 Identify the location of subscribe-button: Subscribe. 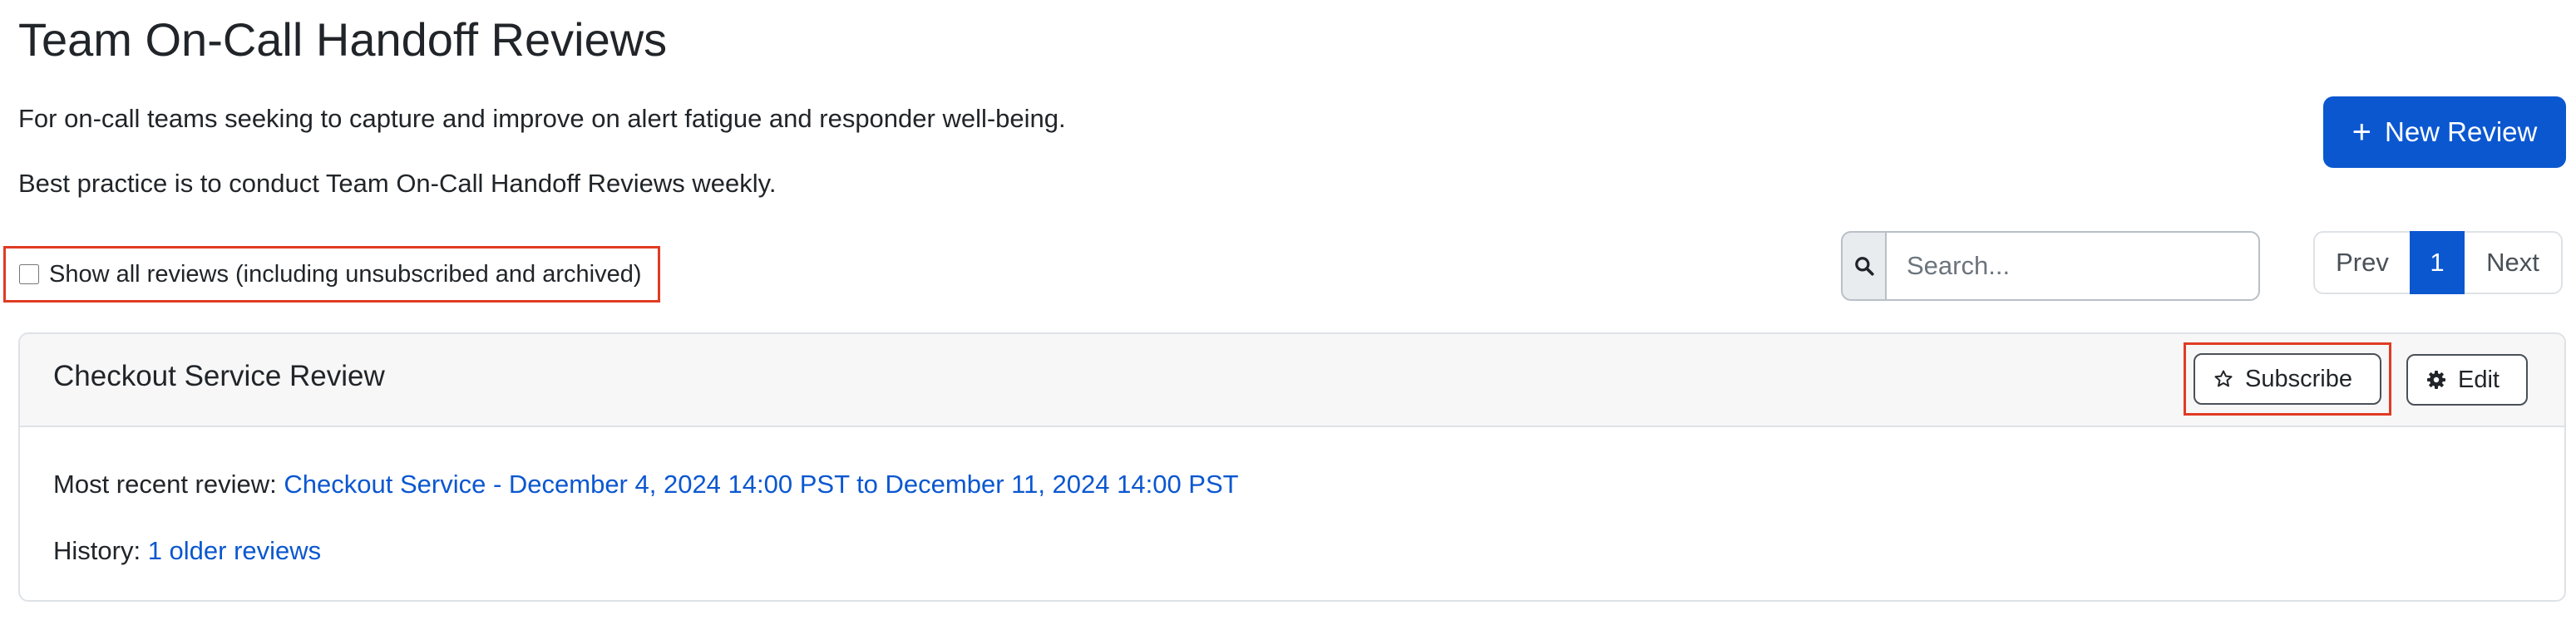
(2287, 379).